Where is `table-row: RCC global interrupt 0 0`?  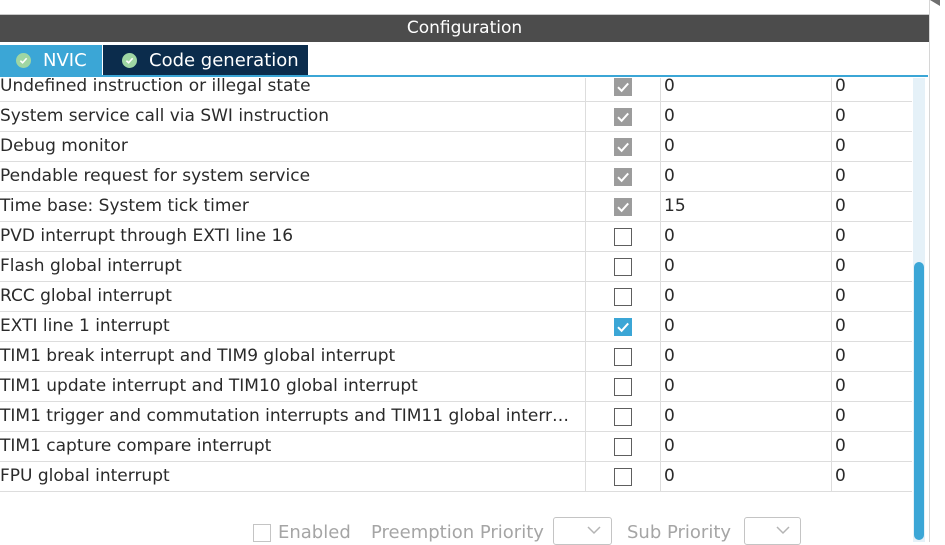 table-row: RCC global interrupt 0 0 is located at coordinates (456, 297).